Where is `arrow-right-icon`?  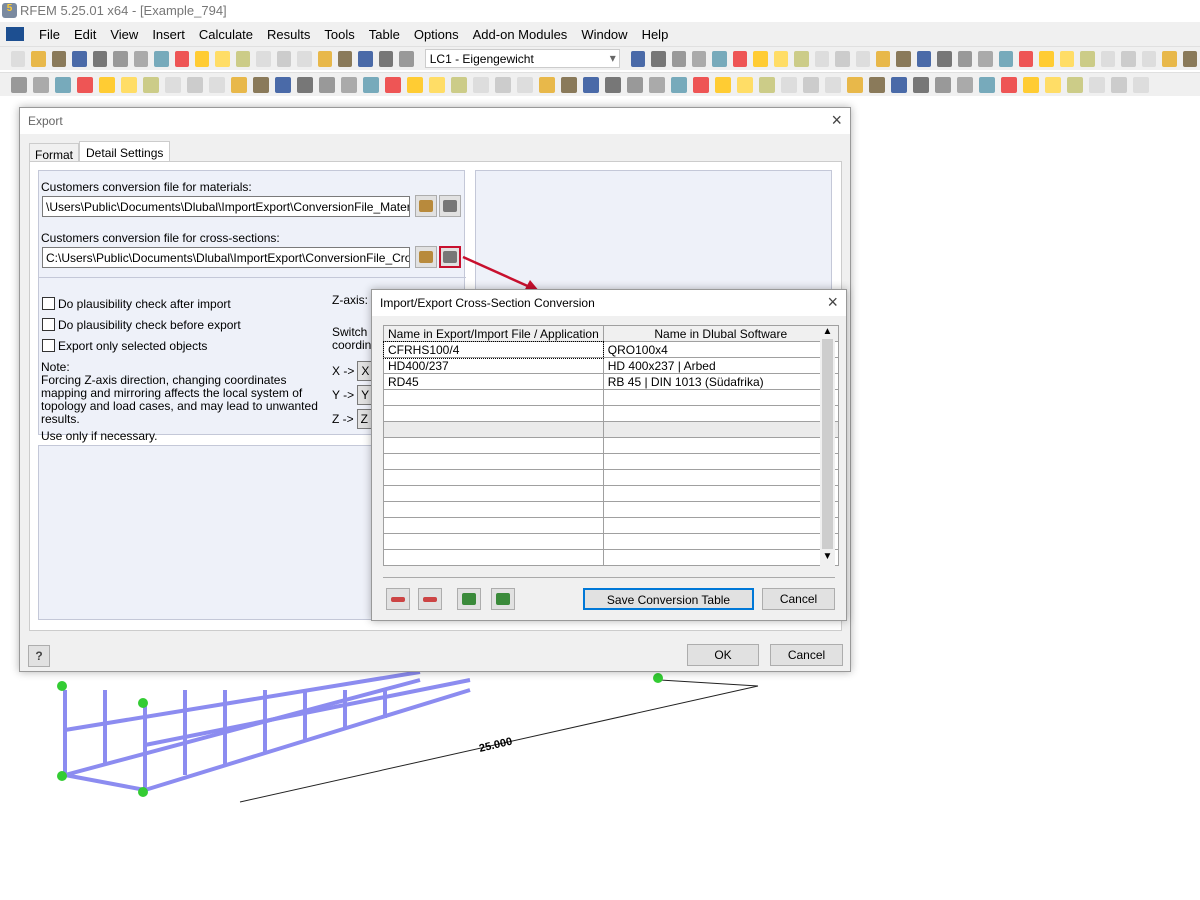 arrow-right-icon is located at coordinates (430, 599).